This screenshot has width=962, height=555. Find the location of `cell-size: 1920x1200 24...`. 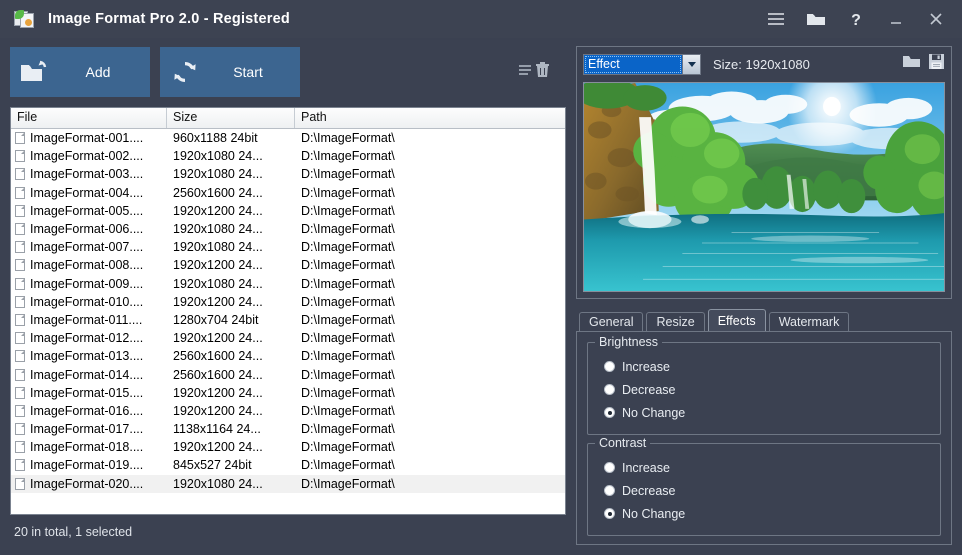

cell-size: 1920x1200 24... is located at coordinates (218, 210).